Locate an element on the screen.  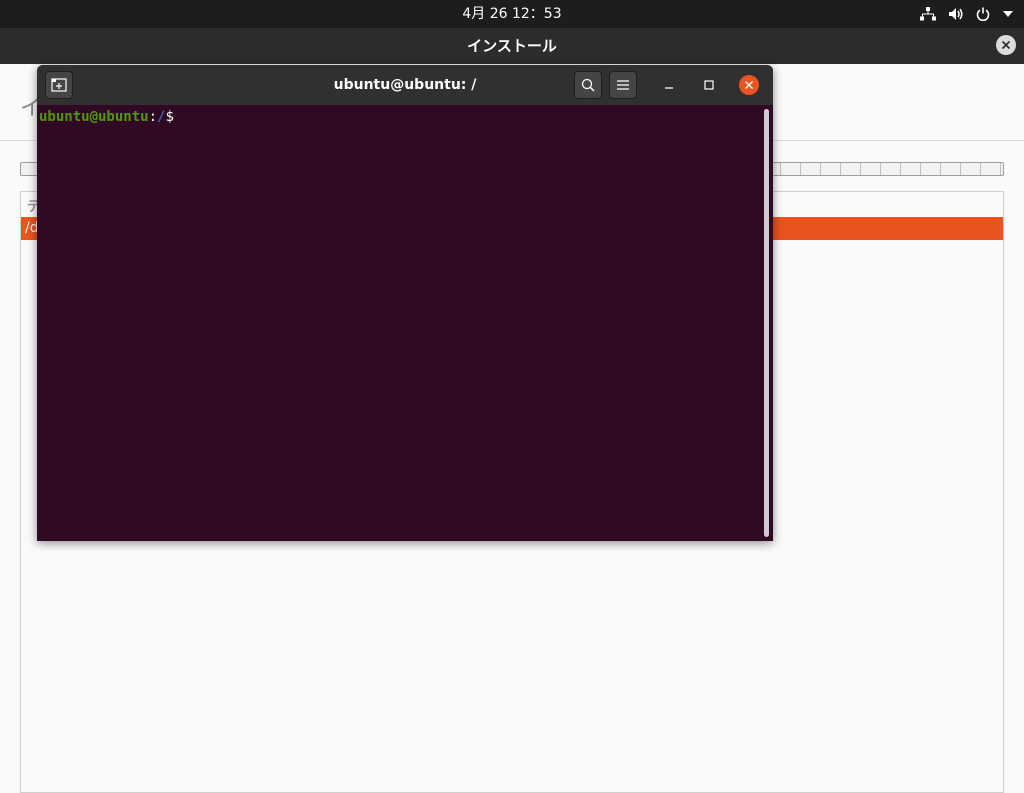
prompt-colon: : is located at coordinates (153, 117).